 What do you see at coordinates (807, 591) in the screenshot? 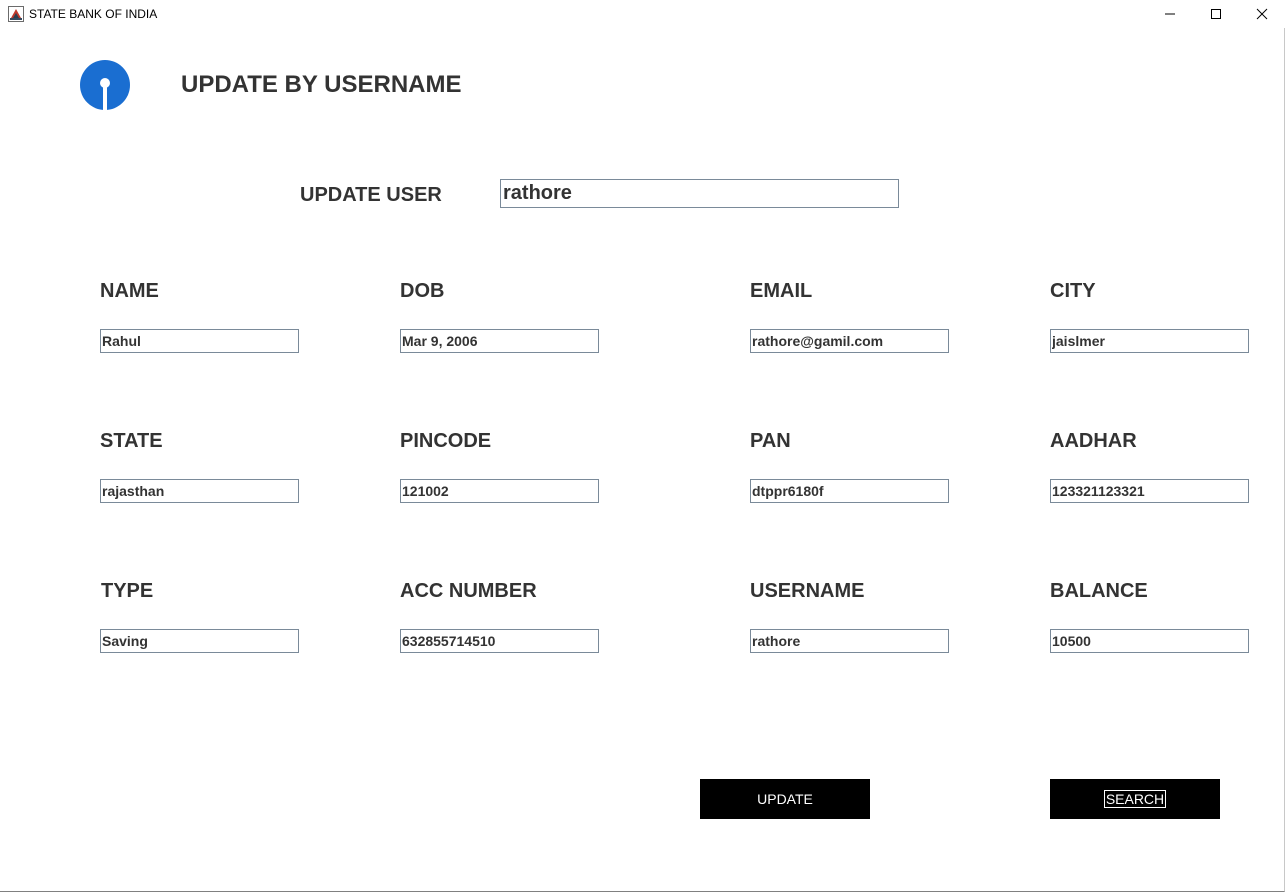
I see `username-label: USERNAME` at bounding box center [807, 591].